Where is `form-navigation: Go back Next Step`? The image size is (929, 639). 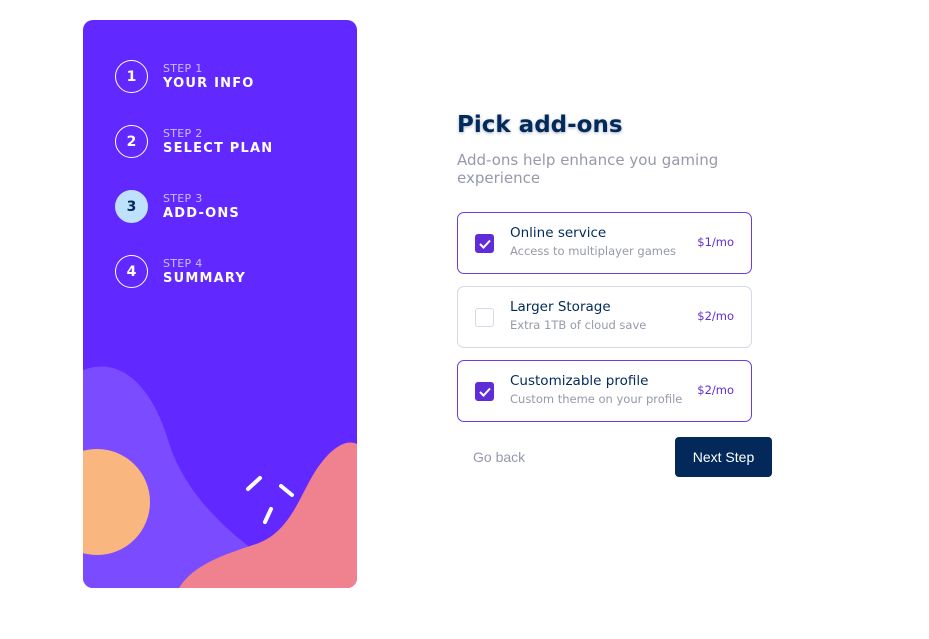 form-navigation: Go back Next Step is located at coordinates (614, 457).